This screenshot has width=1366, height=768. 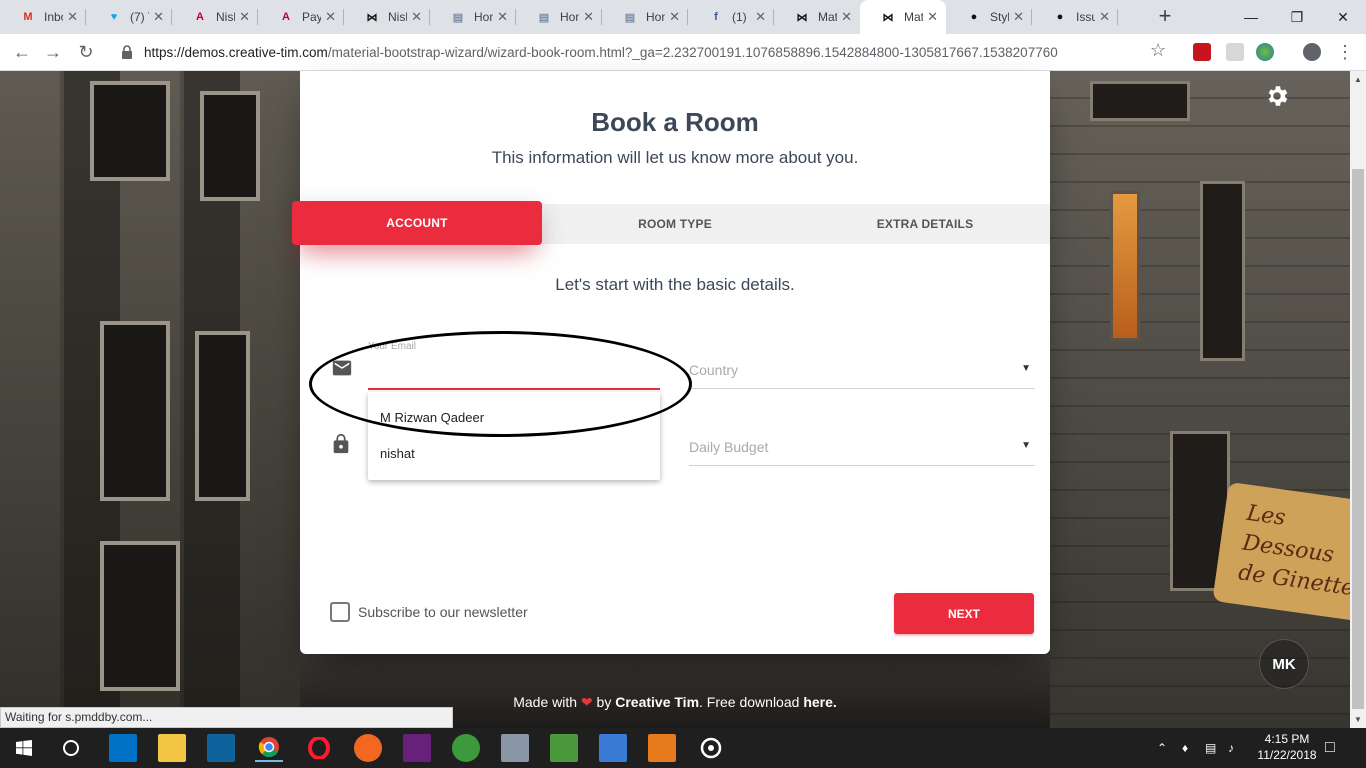 I want to click on footer-brand-link: Creative Tim, so click(x=657, y=702).